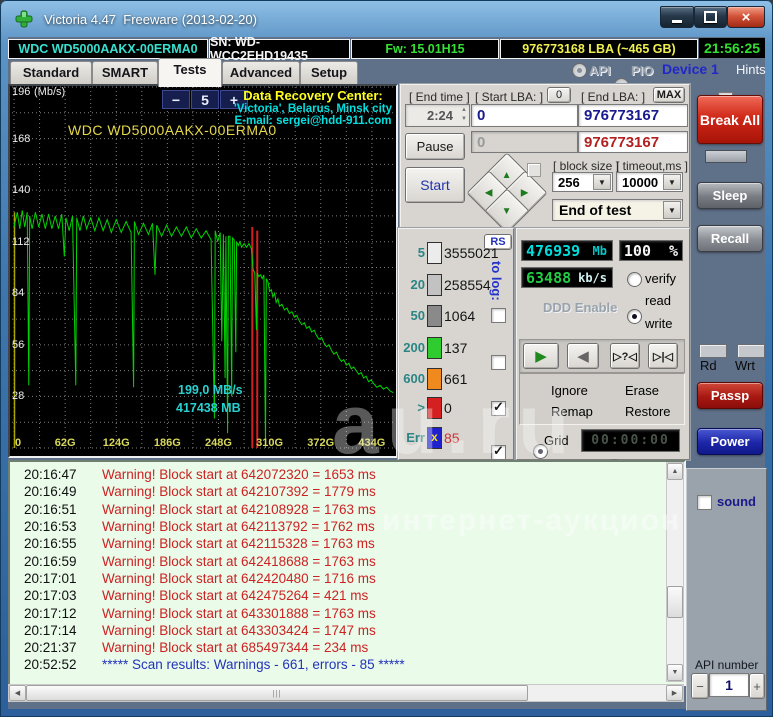 This screenshot has width=773, height=717. What do you see at coordinates (507, 175) in the screenshot?
I see `seek-up-icon: ▲` at bounding box center [507, 175].